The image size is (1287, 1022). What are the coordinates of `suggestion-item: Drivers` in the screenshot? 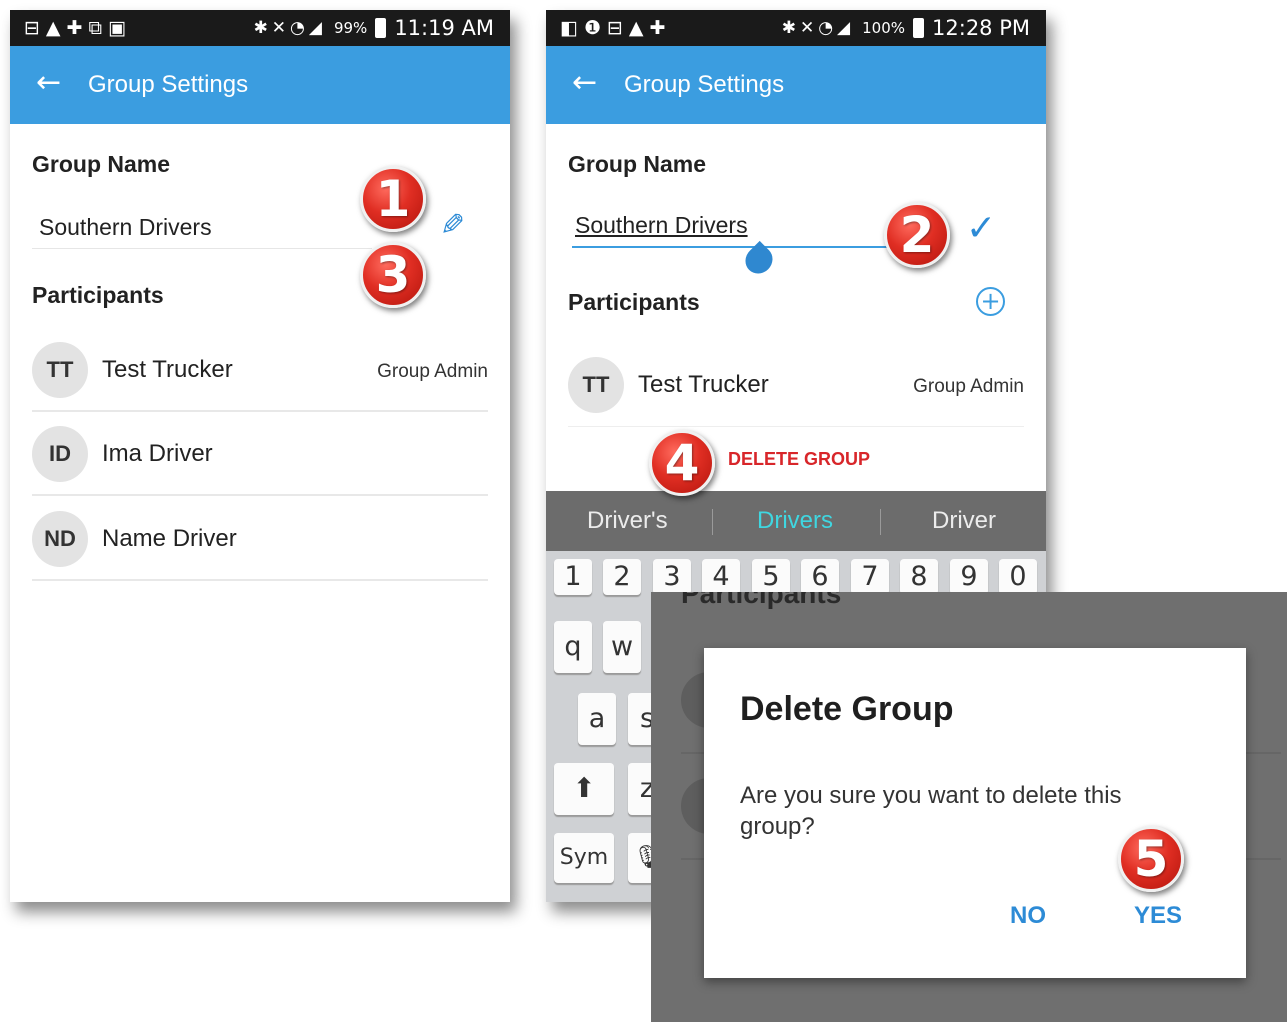 It's located at (795, 521).